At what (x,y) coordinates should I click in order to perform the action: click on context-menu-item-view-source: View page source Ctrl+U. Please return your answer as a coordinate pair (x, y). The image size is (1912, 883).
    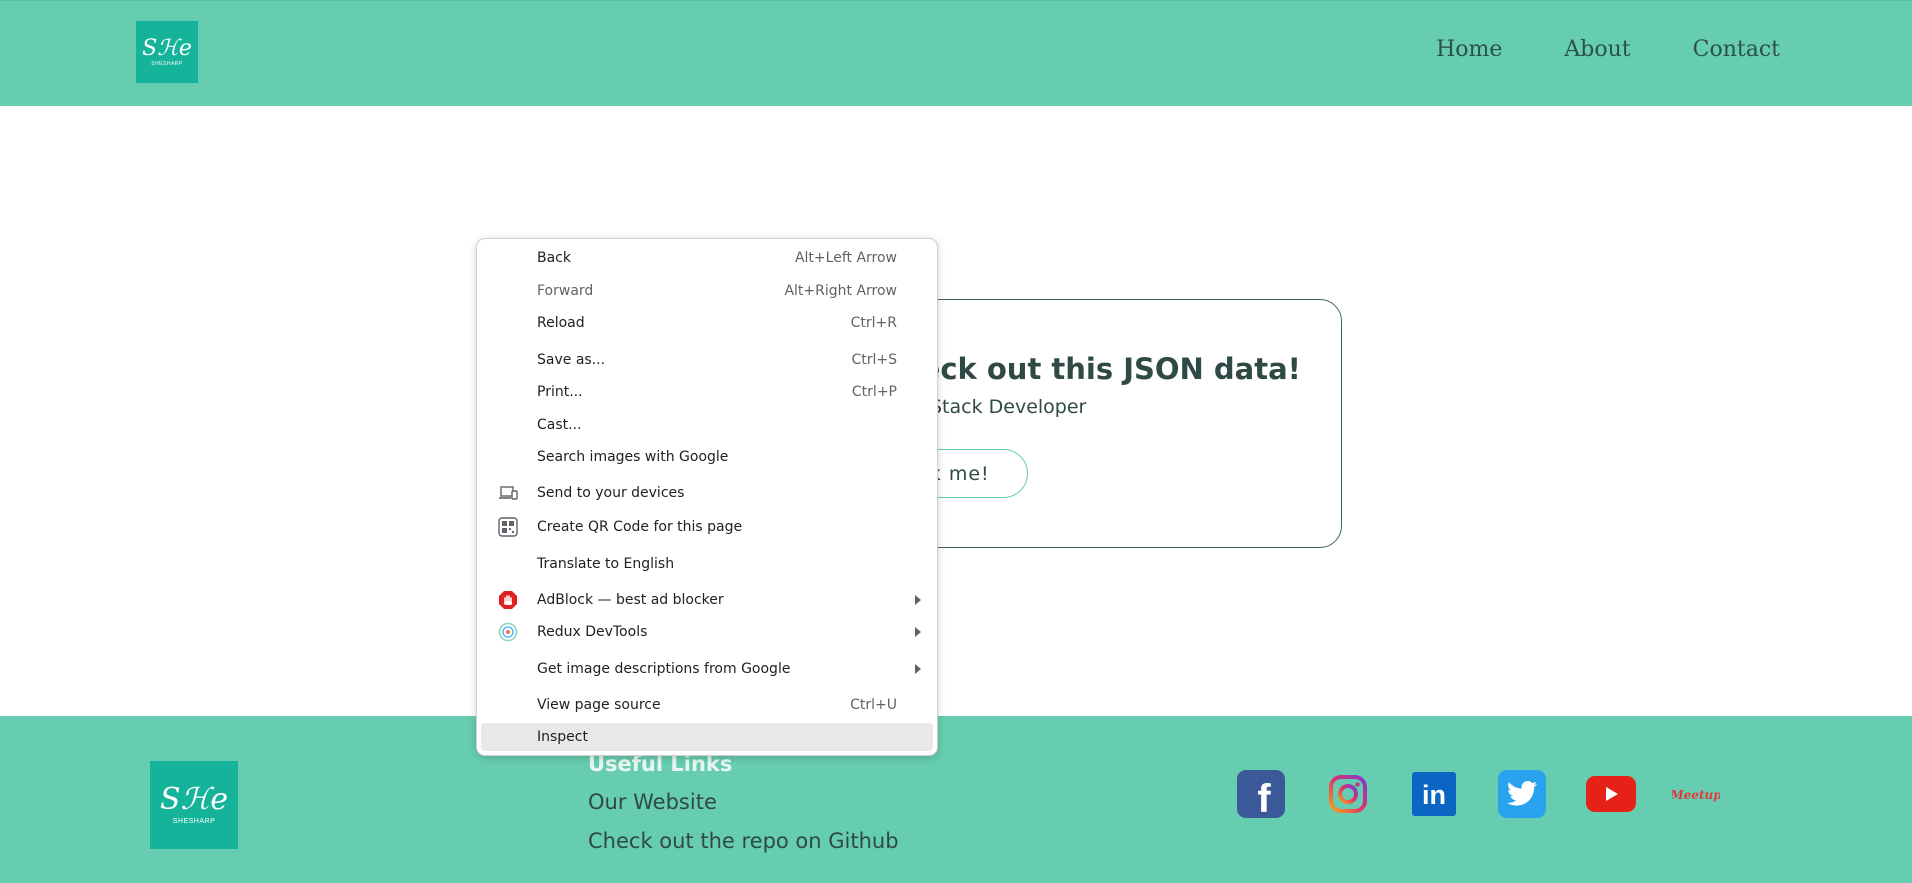
    Looking at the image, I should click on (707, 705).